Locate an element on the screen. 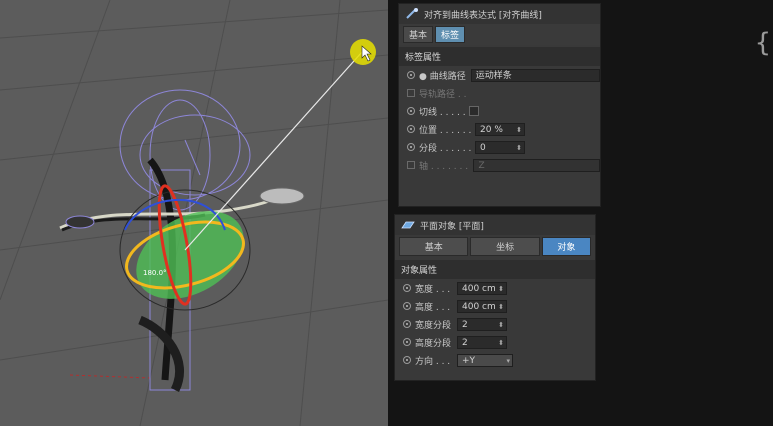 The width and height of the screenshot is (773, 426). segment-label: 分段 . . . . . . is located at coordinates (445, 148).